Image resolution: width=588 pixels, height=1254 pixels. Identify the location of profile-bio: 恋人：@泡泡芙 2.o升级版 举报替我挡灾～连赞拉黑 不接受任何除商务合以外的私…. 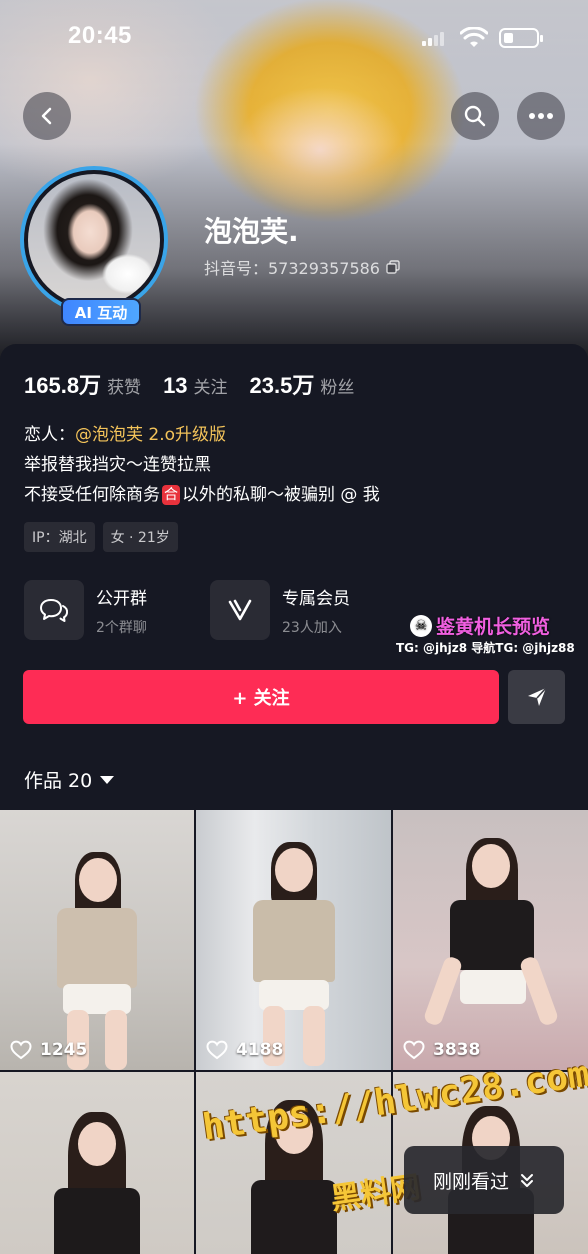
(202, 465).